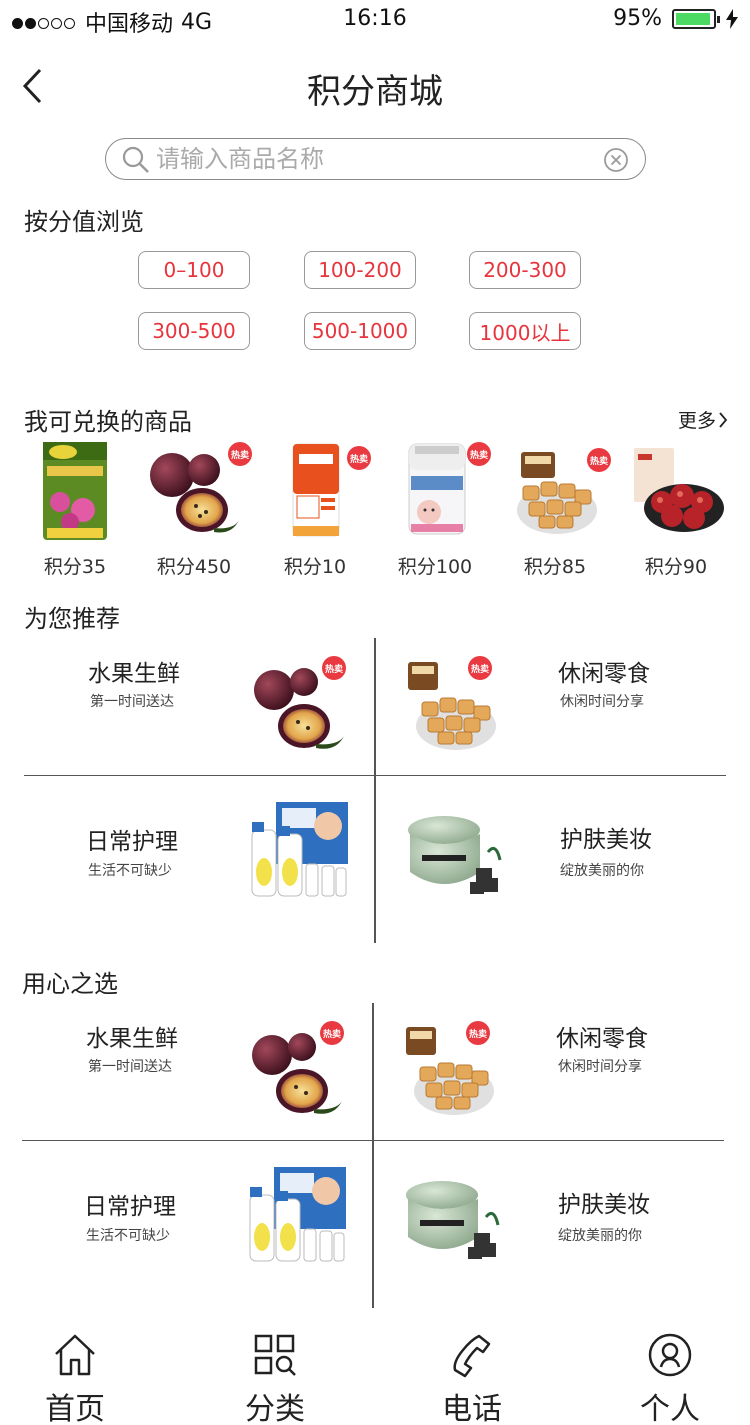 This screenshot has width=750, height=1425. I want to click on exchange-section-title: 我可兑换的商品, so click(108, 422).